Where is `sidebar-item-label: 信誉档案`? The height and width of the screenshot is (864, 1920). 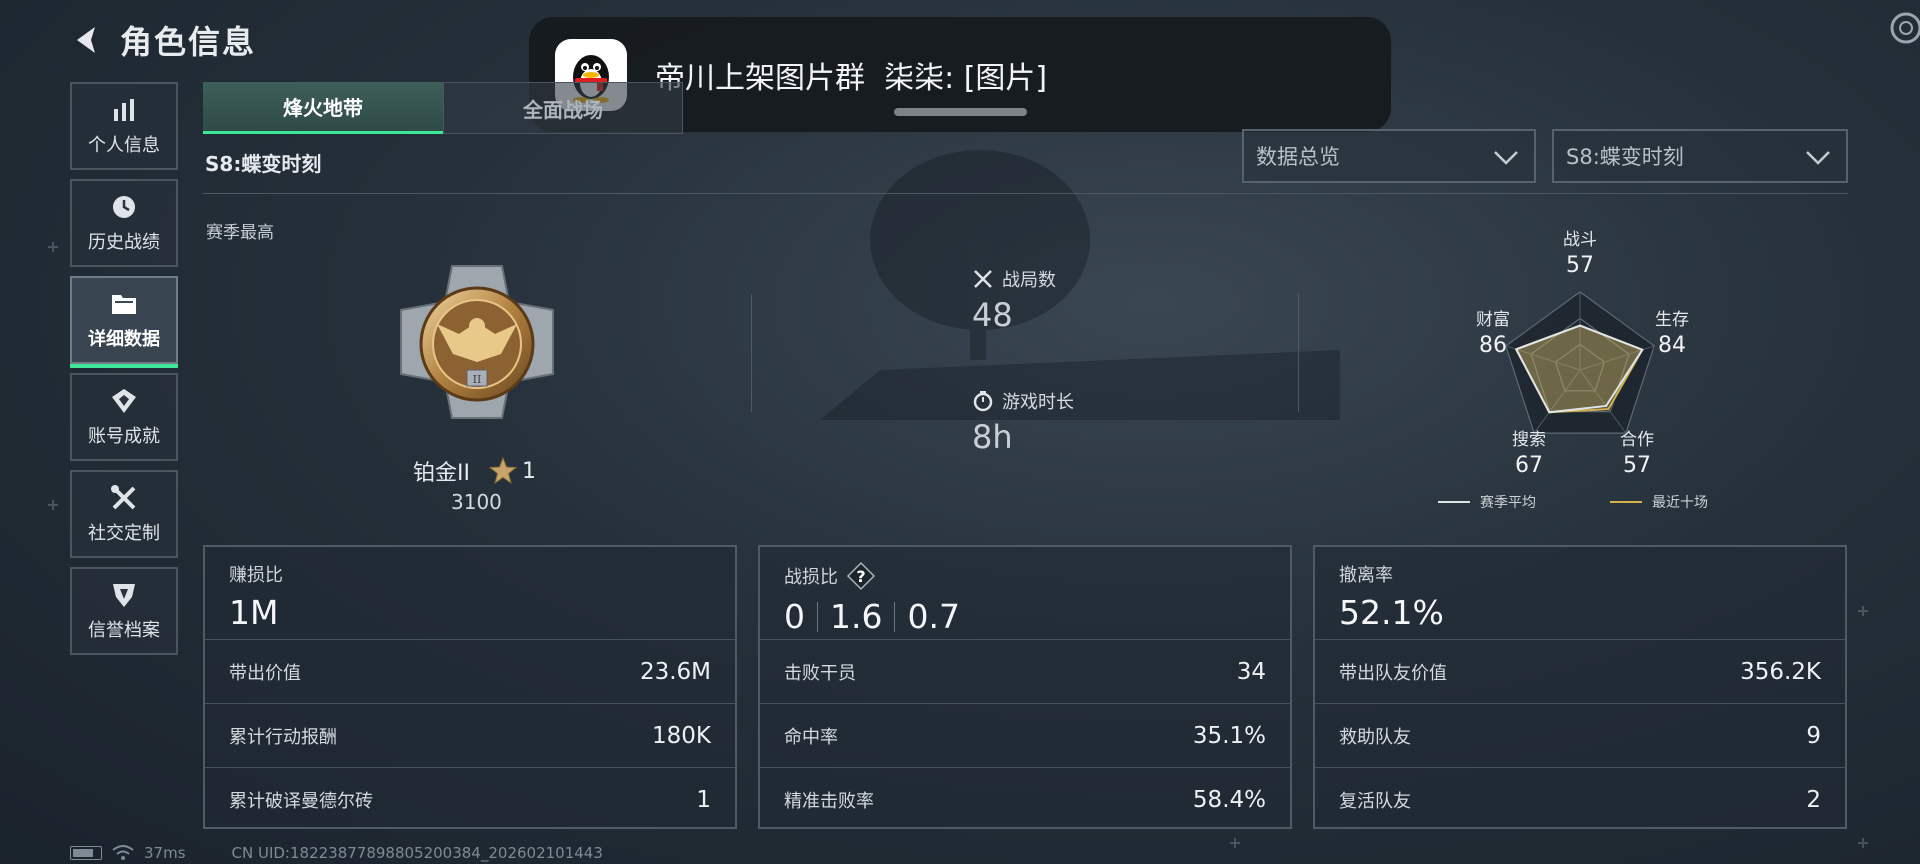
sidebar-item-label: 信誉档案 is located at coordinates (124, 630).